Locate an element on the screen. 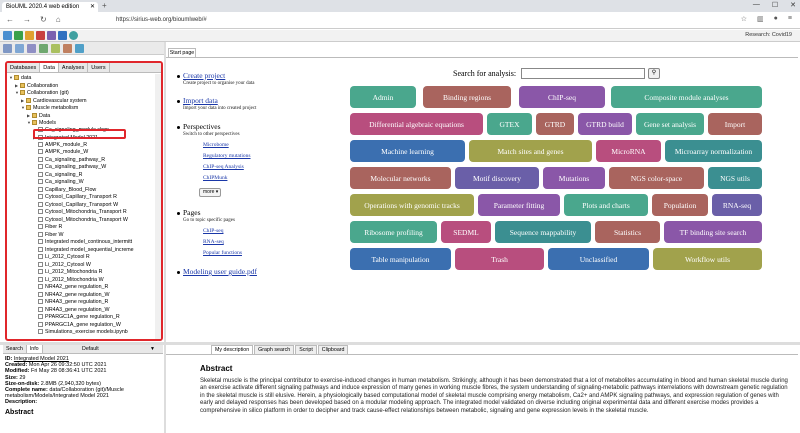 The image size is (800, 433). perspective-regulatory-mutations: Regulatory mutations is located at coordinates (227, 156).